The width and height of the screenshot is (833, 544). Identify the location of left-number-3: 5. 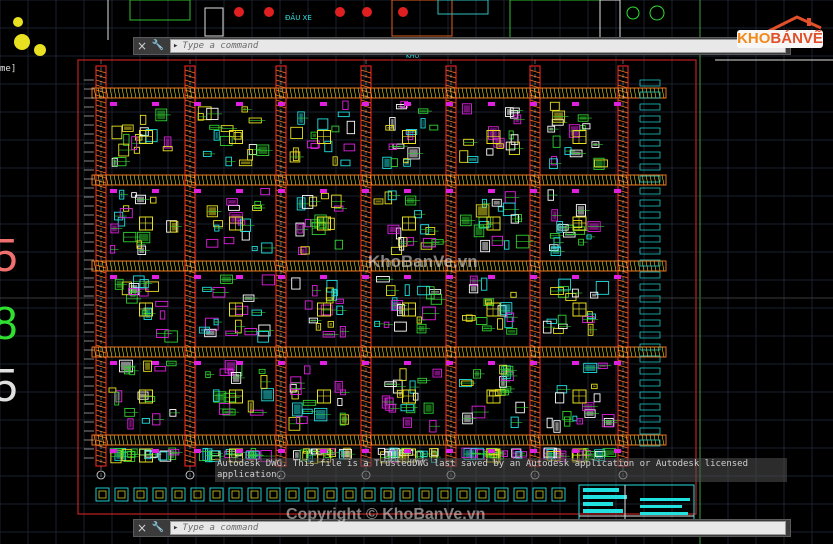
(9, 385).